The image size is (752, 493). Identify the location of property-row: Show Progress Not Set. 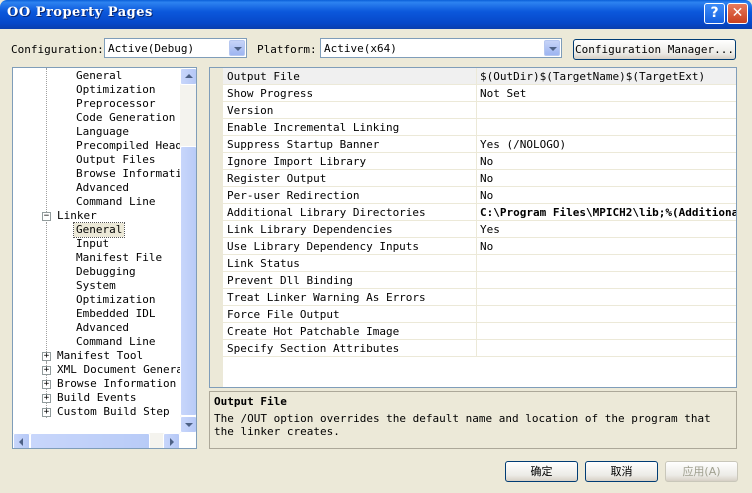
(479, 93).